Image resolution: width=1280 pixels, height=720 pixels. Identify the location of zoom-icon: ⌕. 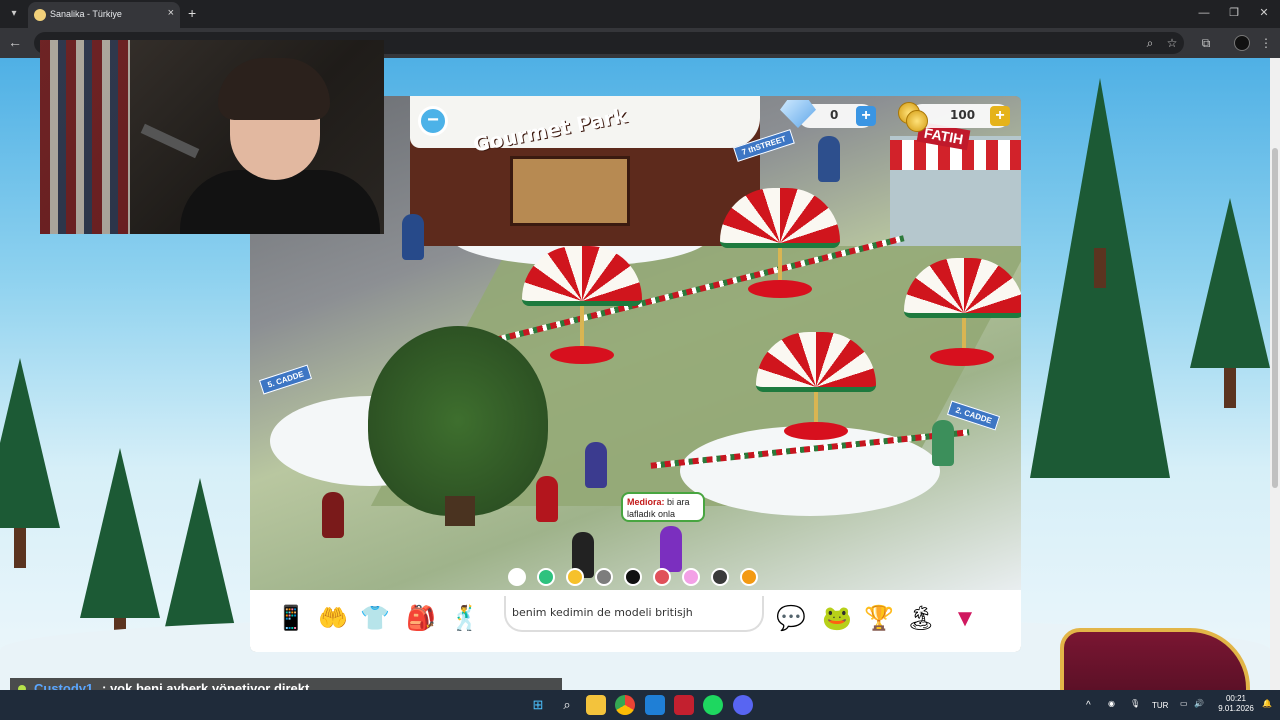
(1150, 43).